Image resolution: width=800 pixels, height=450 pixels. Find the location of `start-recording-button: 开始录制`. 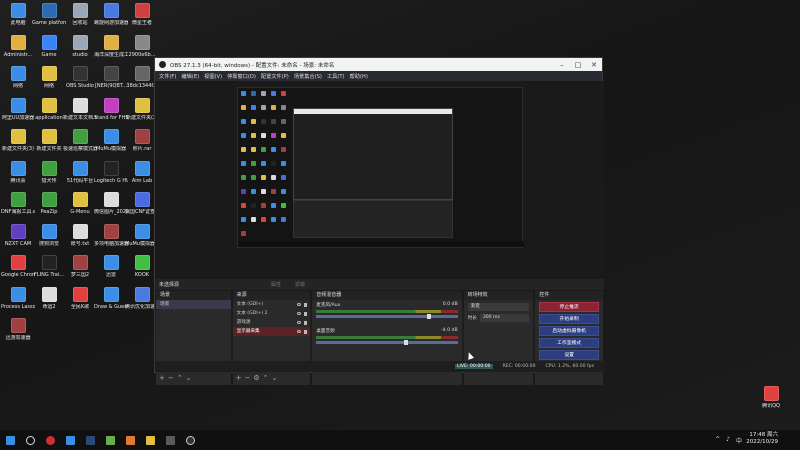

start-recording-button: 开始录制 is located at coordinates (569, 319).